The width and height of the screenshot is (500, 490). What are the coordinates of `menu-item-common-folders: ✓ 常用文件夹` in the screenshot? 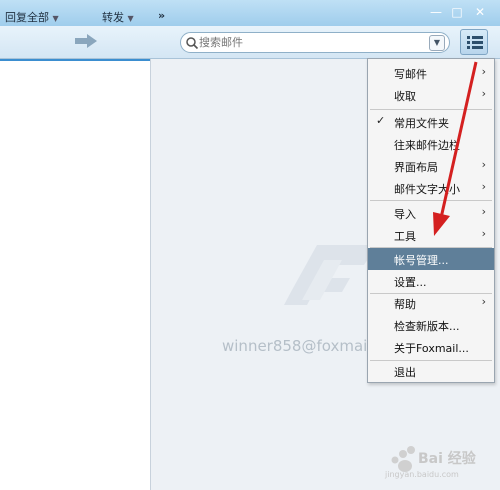 It's located at (431, 122).